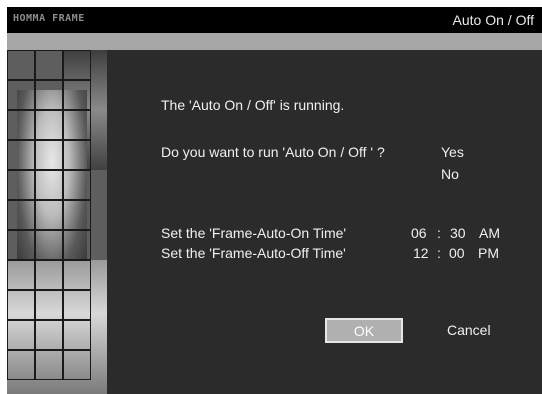  What do you see at coordinates (452, 152) in the screenshot?
I see `option-yes: Yes` at bounding box center [452, 152].